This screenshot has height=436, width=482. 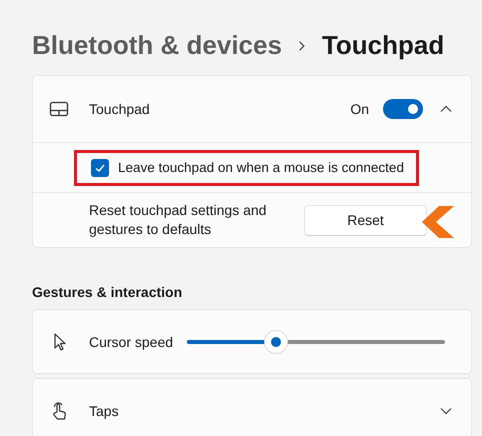 What do you see at coordinates (59, 109) in the screenshot?
I see `touchpad-icon` at bounding box center [59, 109].